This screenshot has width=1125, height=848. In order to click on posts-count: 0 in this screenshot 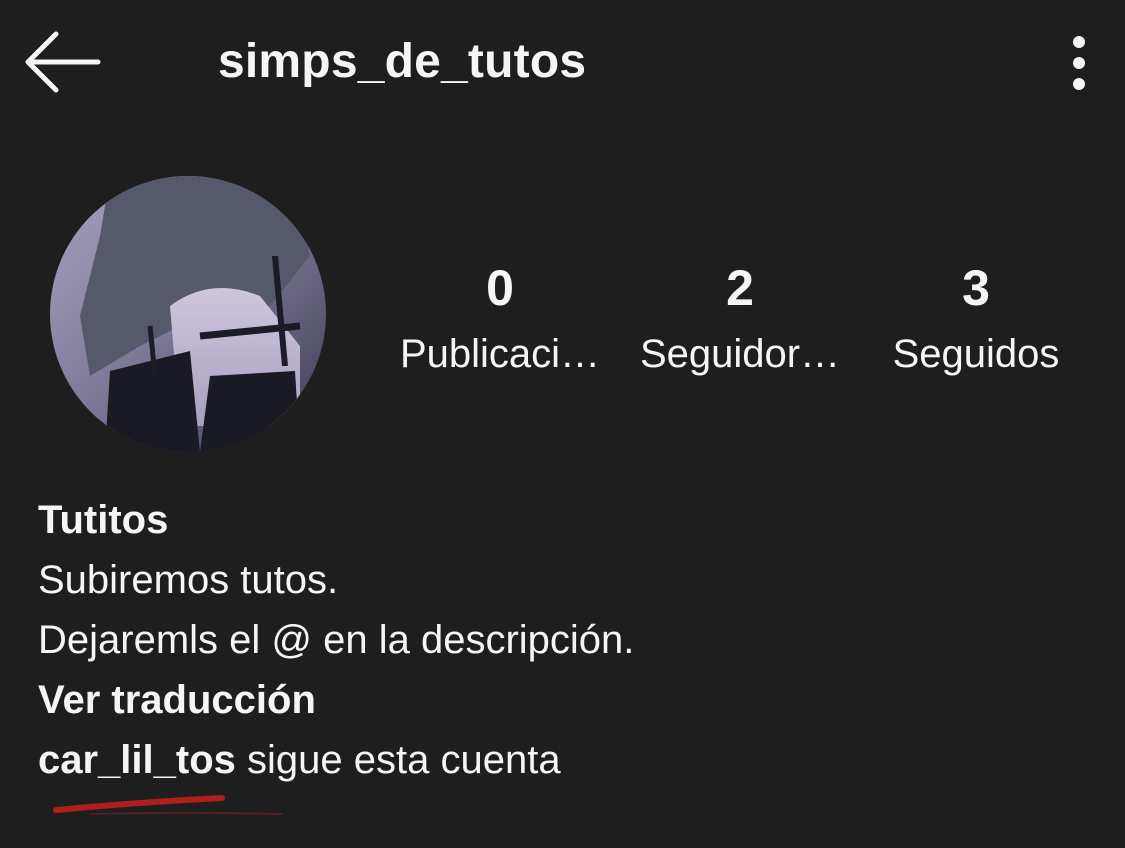, I will do `click(500, 288)`.